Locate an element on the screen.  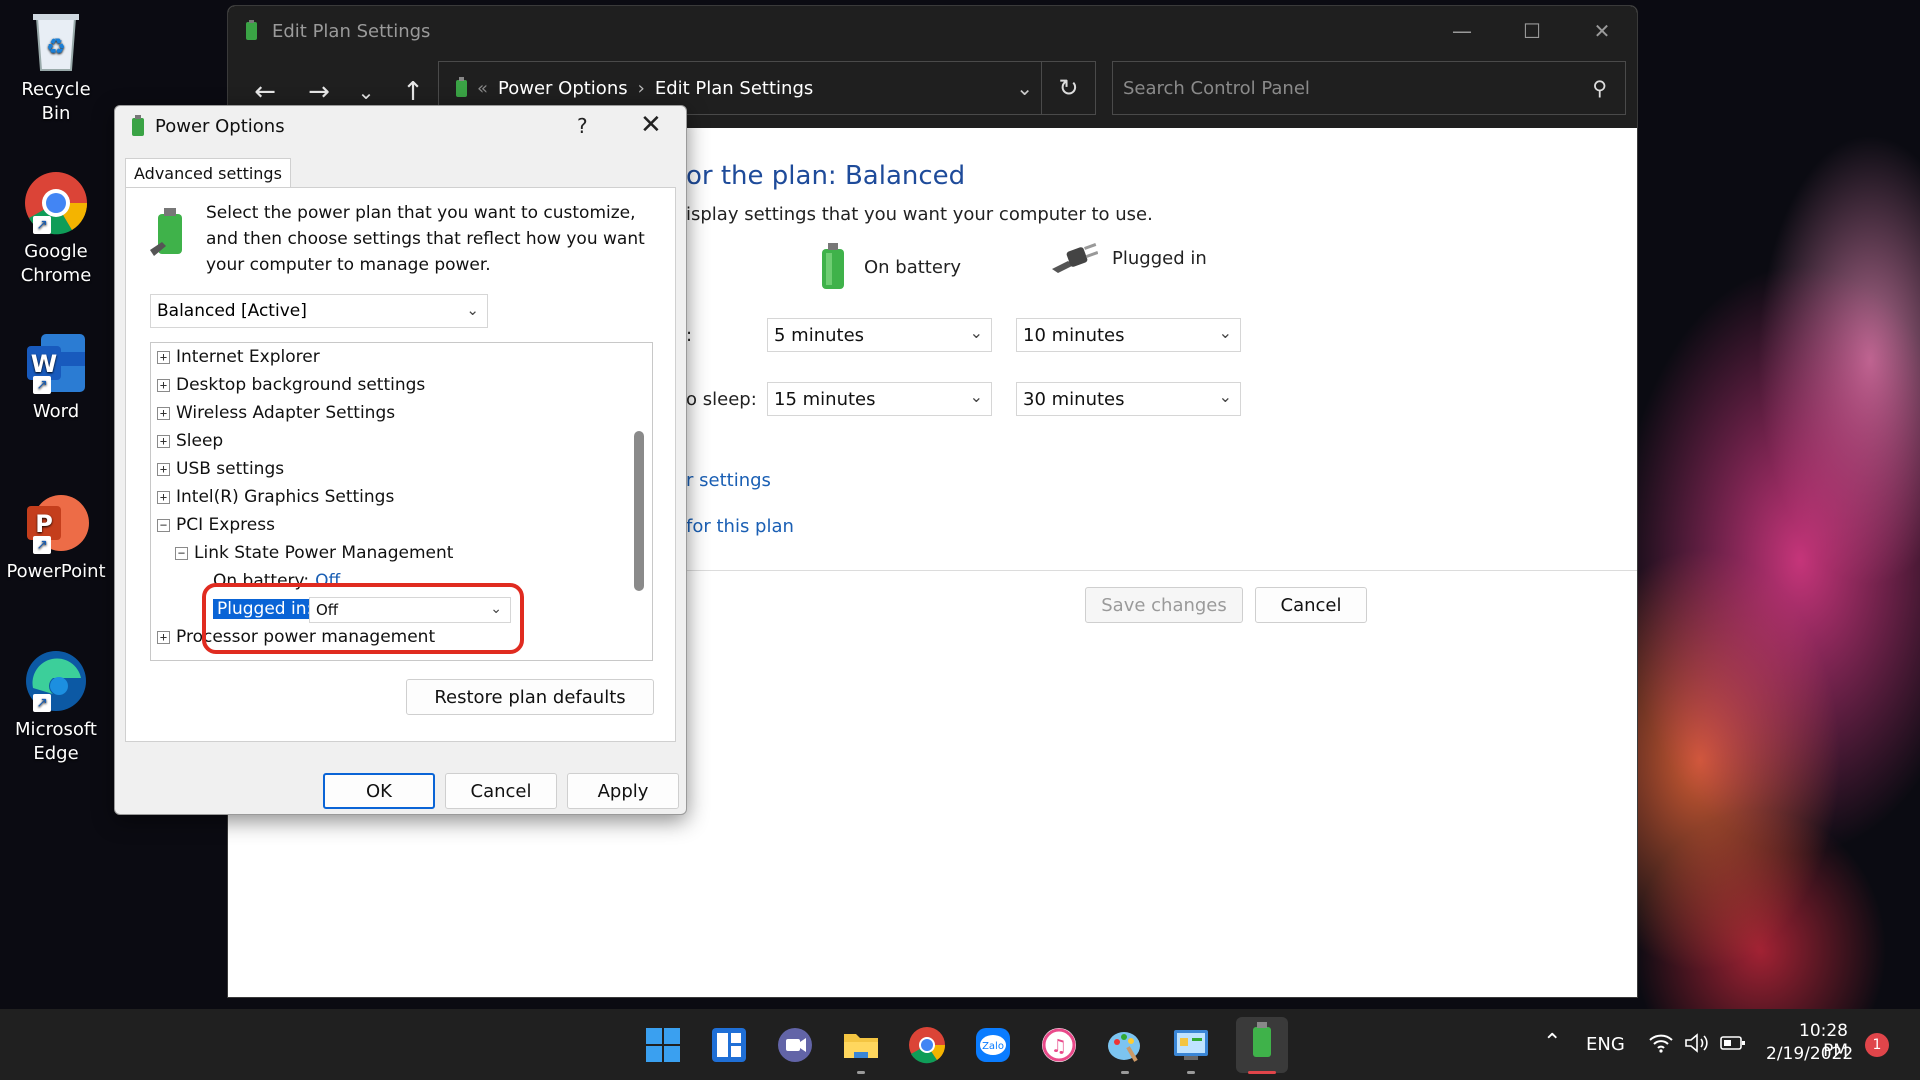
display-off-plugged-select: 10 minutes ⌄ is located at coordinates (1128, 335).